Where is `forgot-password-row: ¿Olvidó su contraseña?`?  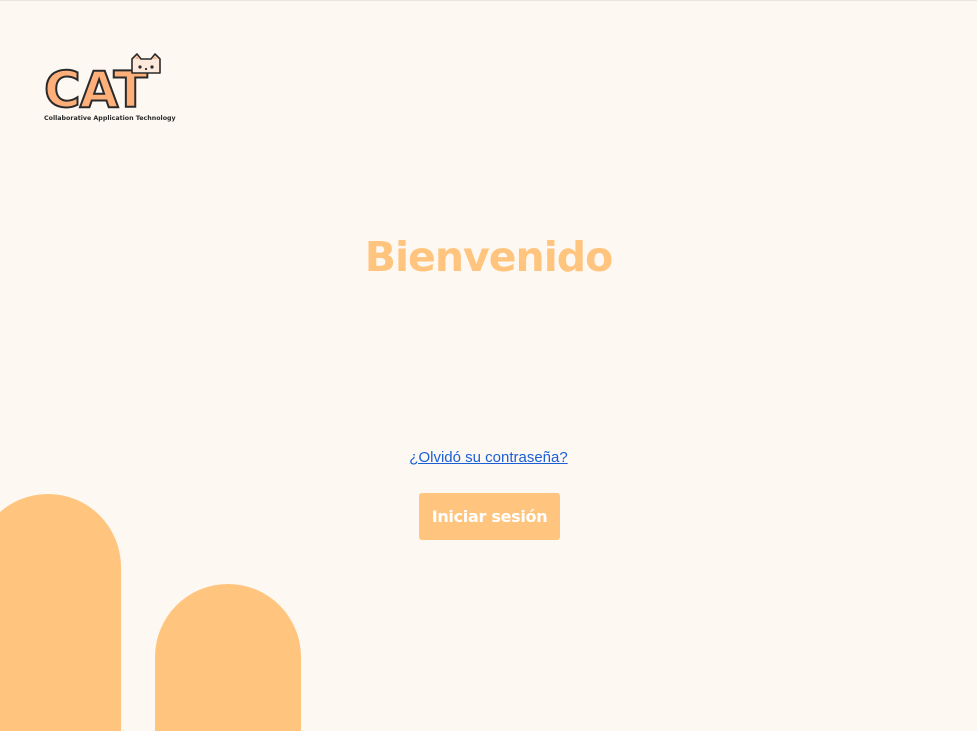
forgot-password-row: ¿Olvidó su contraseña? is located at coordinates (488, 457).